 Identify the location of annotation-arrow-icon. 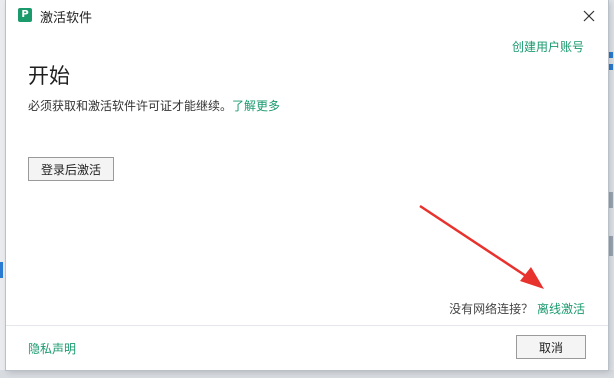
(481, 246).